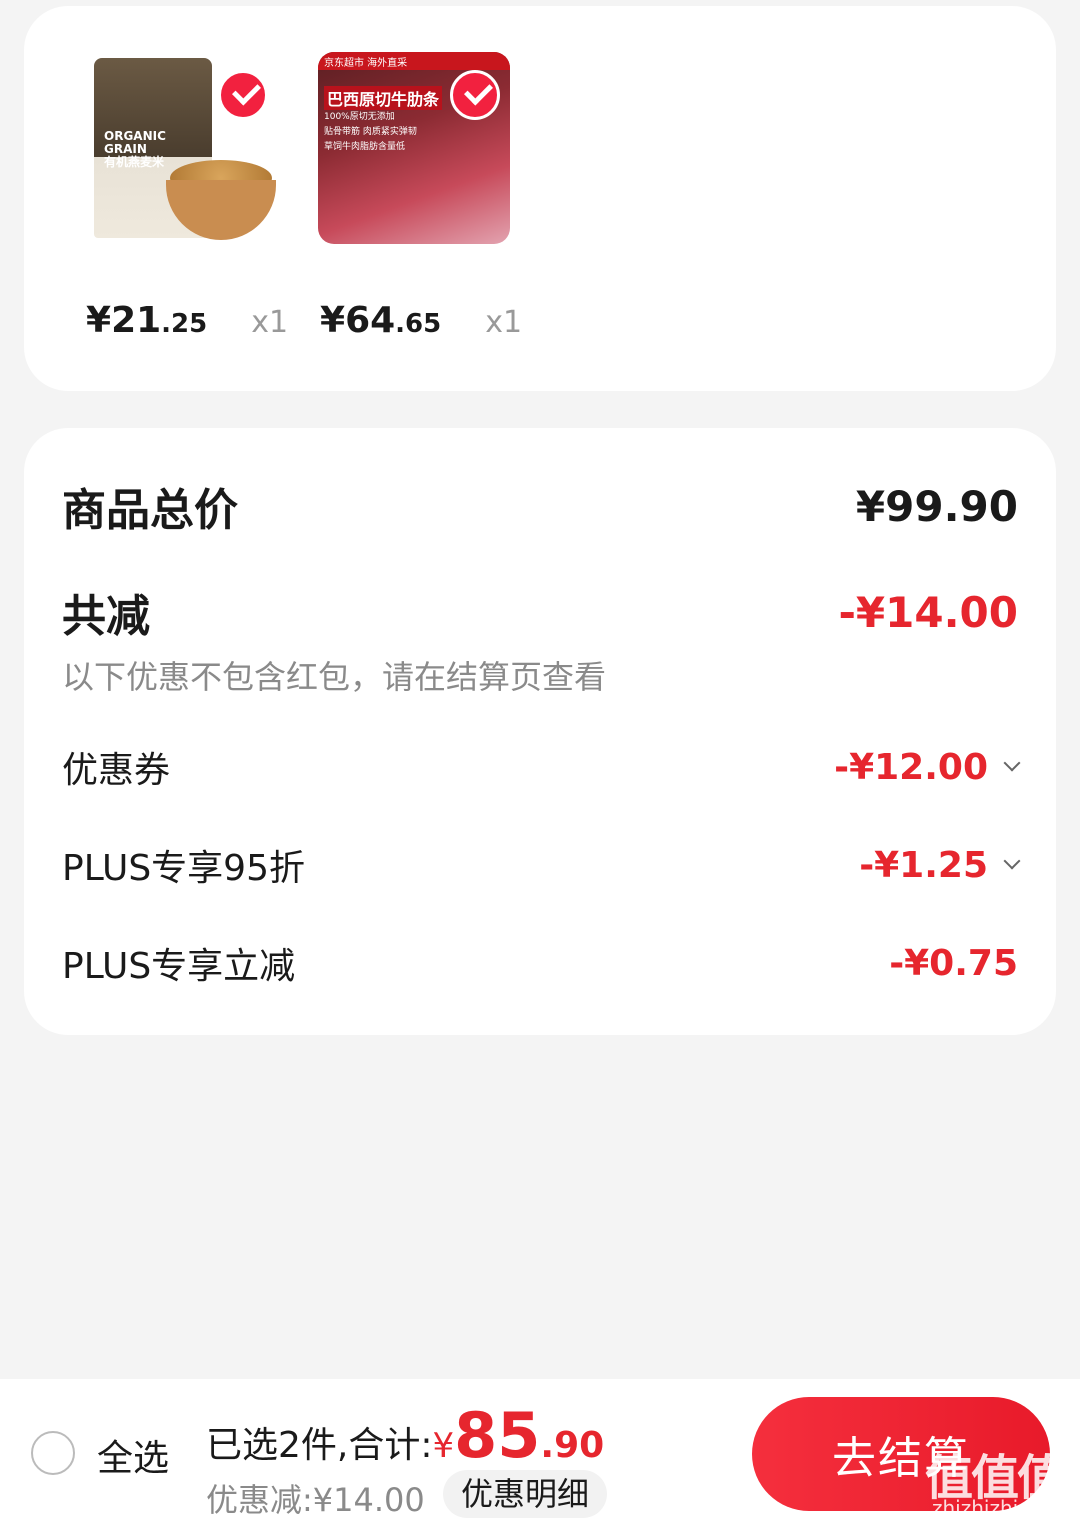 Image resolution: width=1080 pixels, height=1529 pixels. I want to click on discount-detail-button: 优惠明细, so click(525, 1494).